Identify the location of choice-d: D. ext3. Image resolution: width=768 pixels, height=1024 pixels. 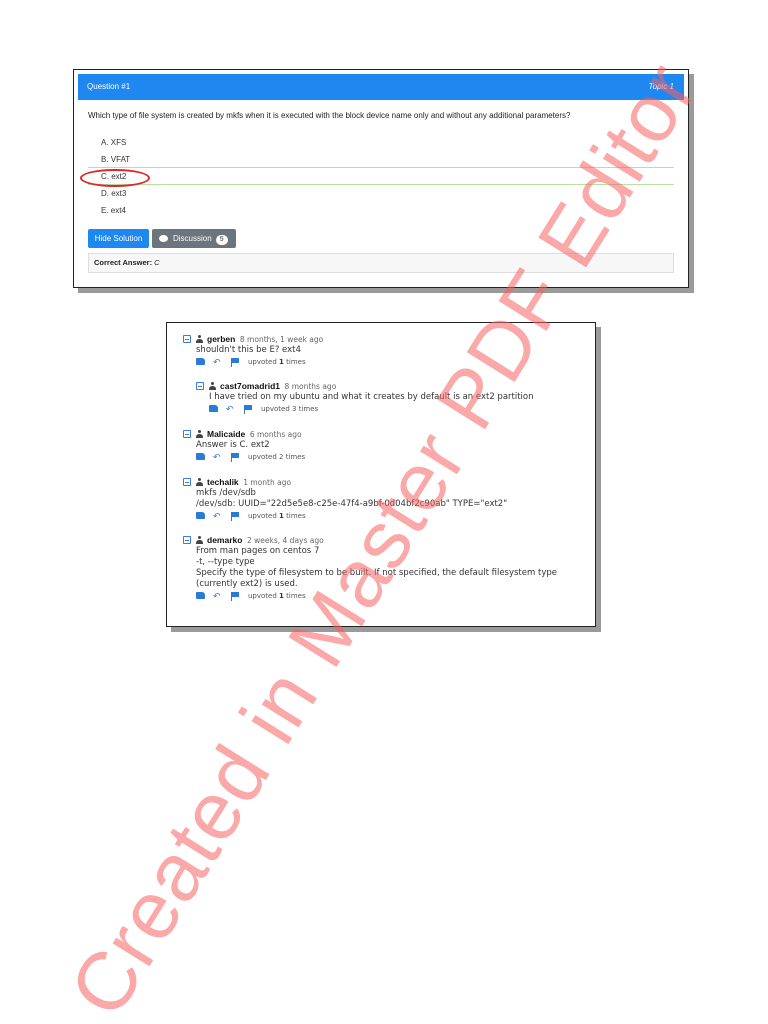
(113, 193).